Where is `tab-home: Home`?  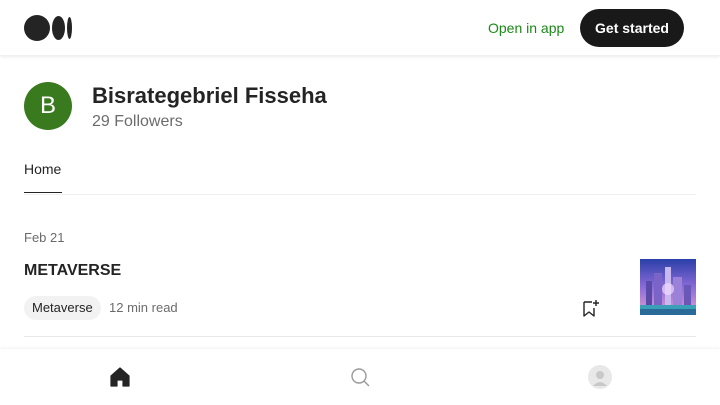 tab-home: Home is located at coordinates (43, 177).